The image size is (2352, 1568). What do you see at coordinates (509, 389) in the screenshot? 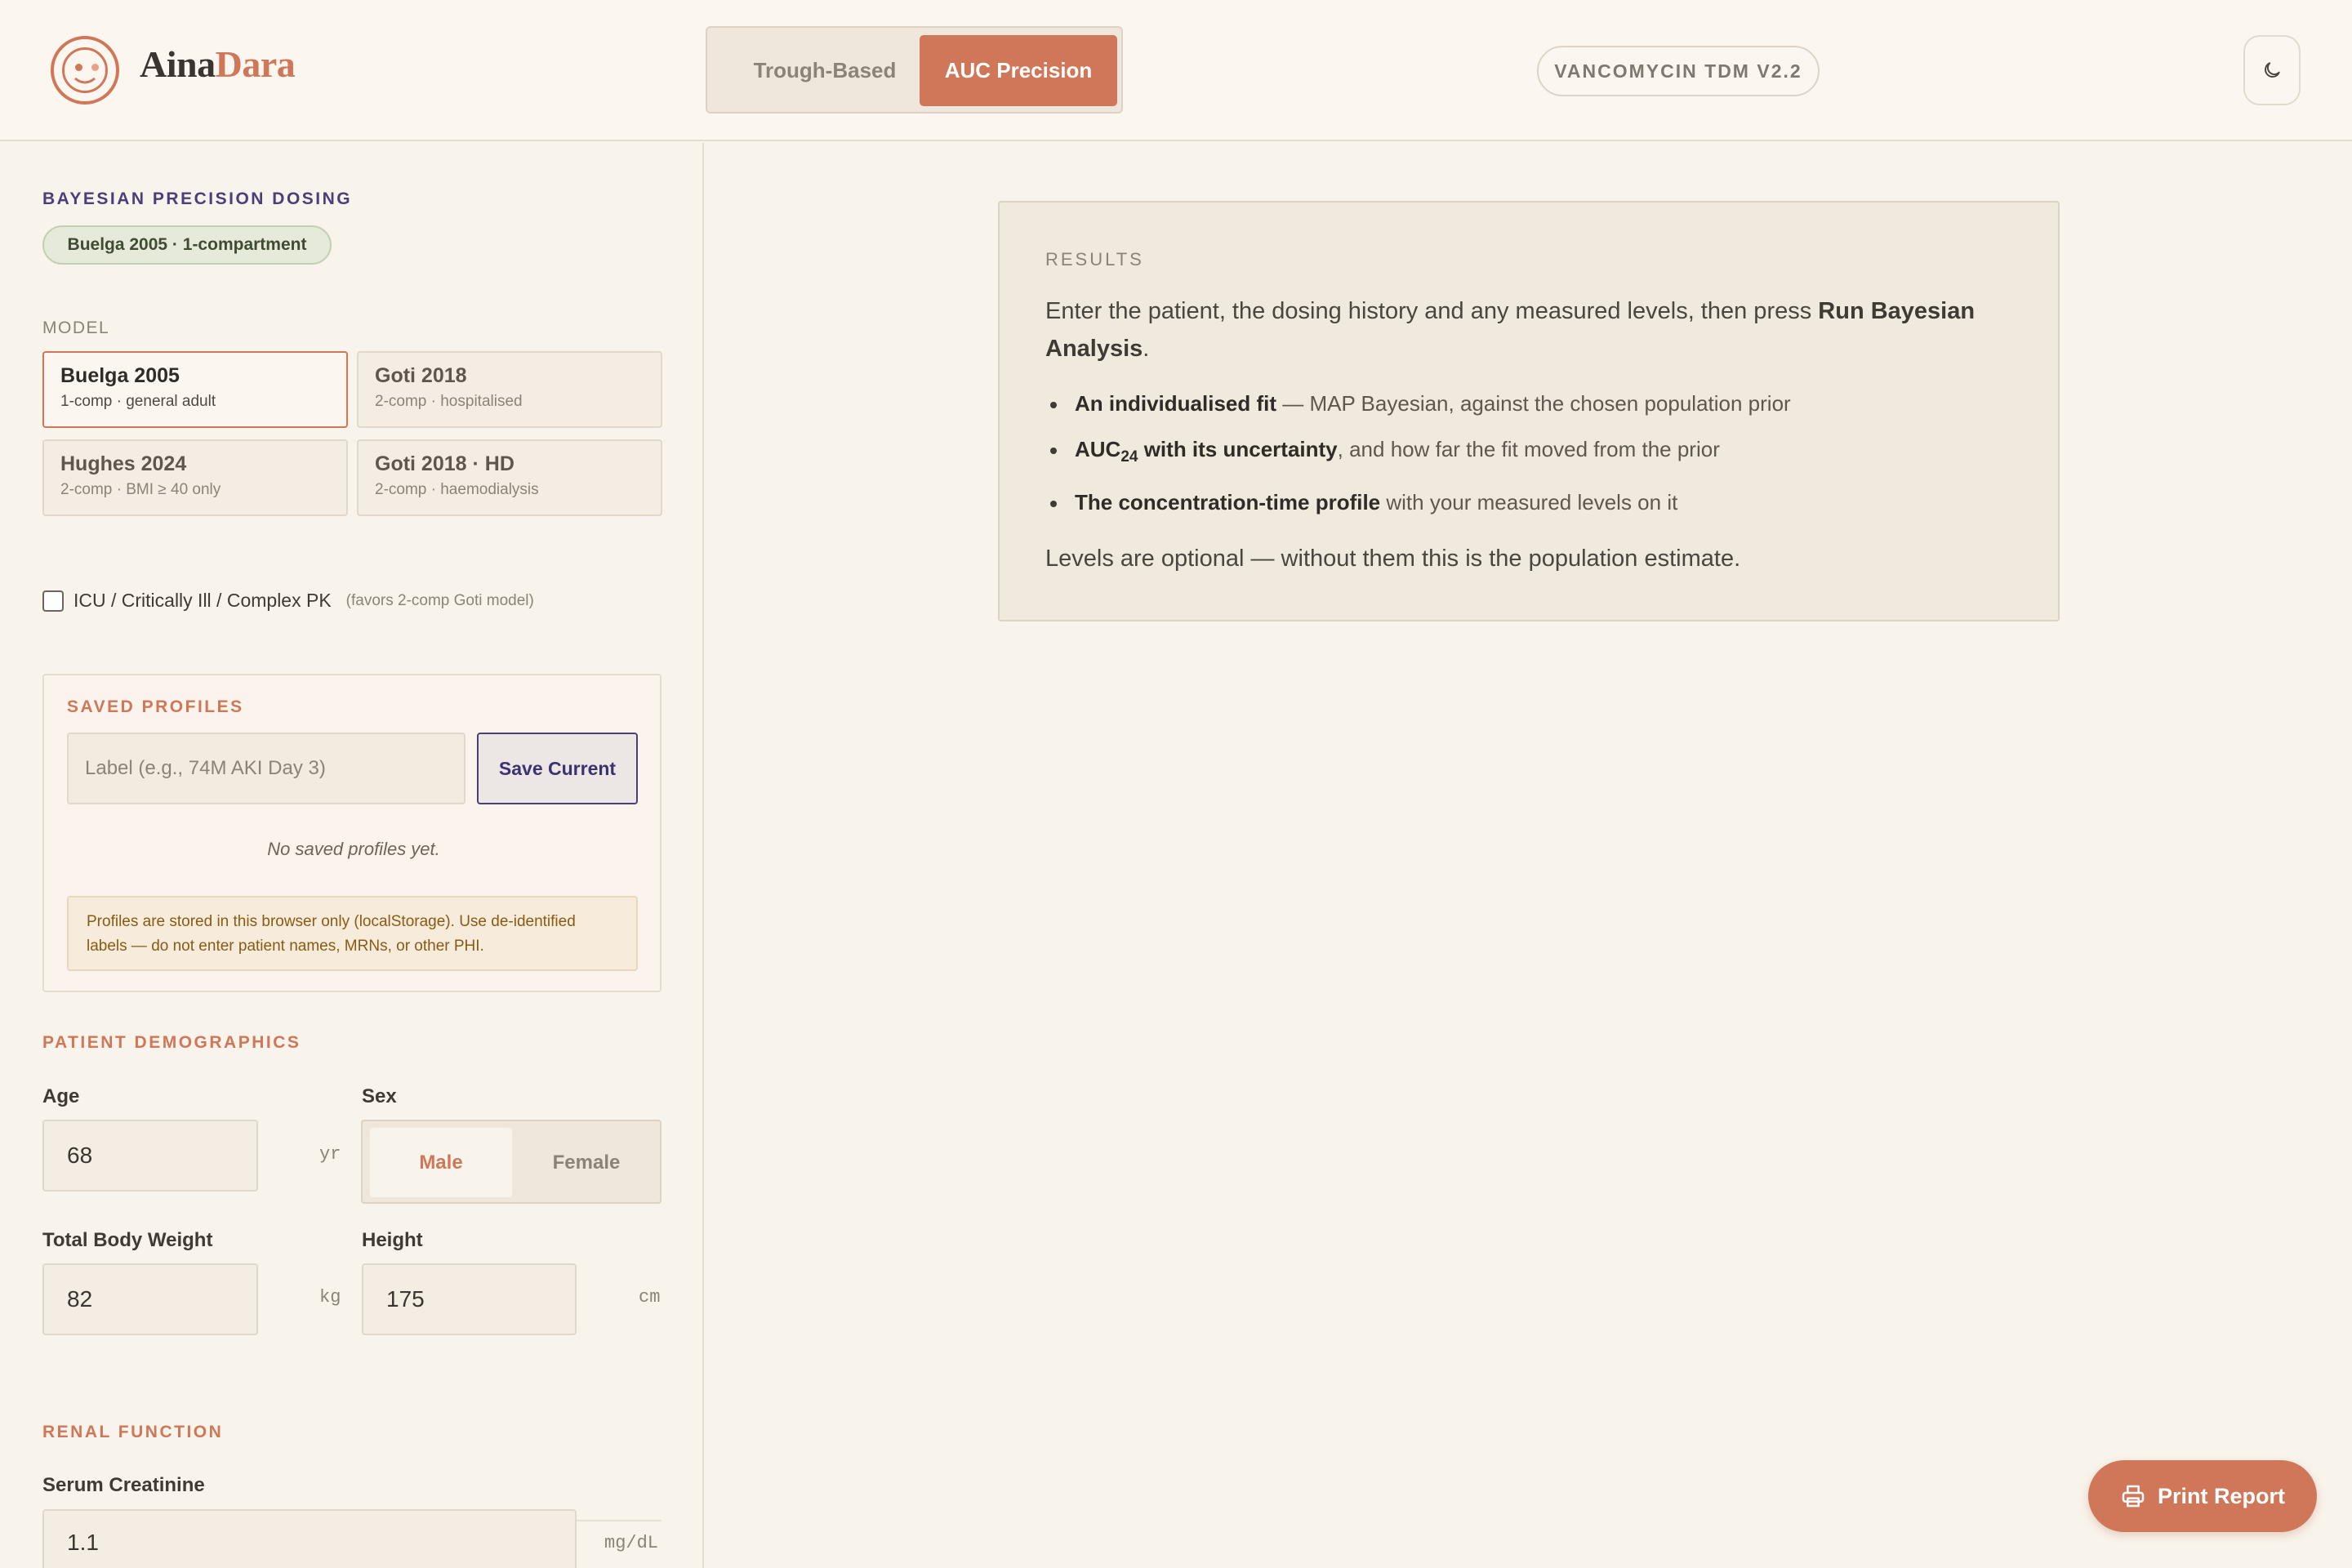
I see `model-card-goti: Goti 2018 2-comp · hospitalised` at bounding box center [509, 389].